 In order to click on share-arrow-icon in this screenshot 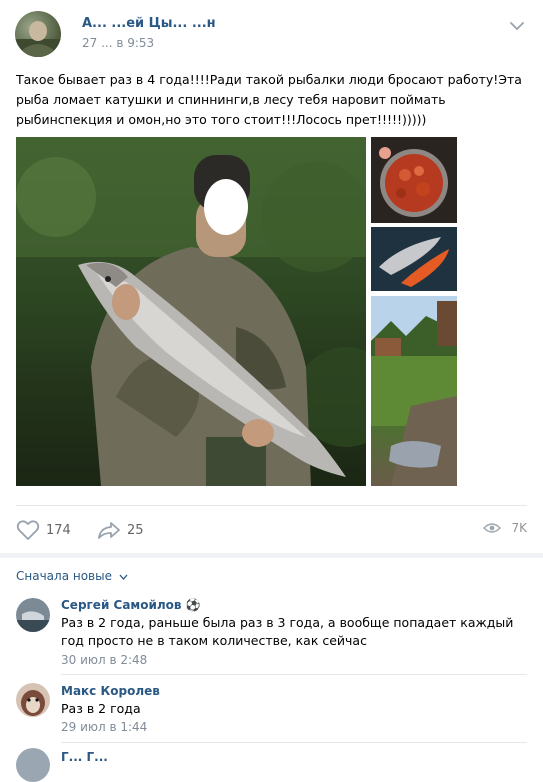, I will do `click(109, 530)`.